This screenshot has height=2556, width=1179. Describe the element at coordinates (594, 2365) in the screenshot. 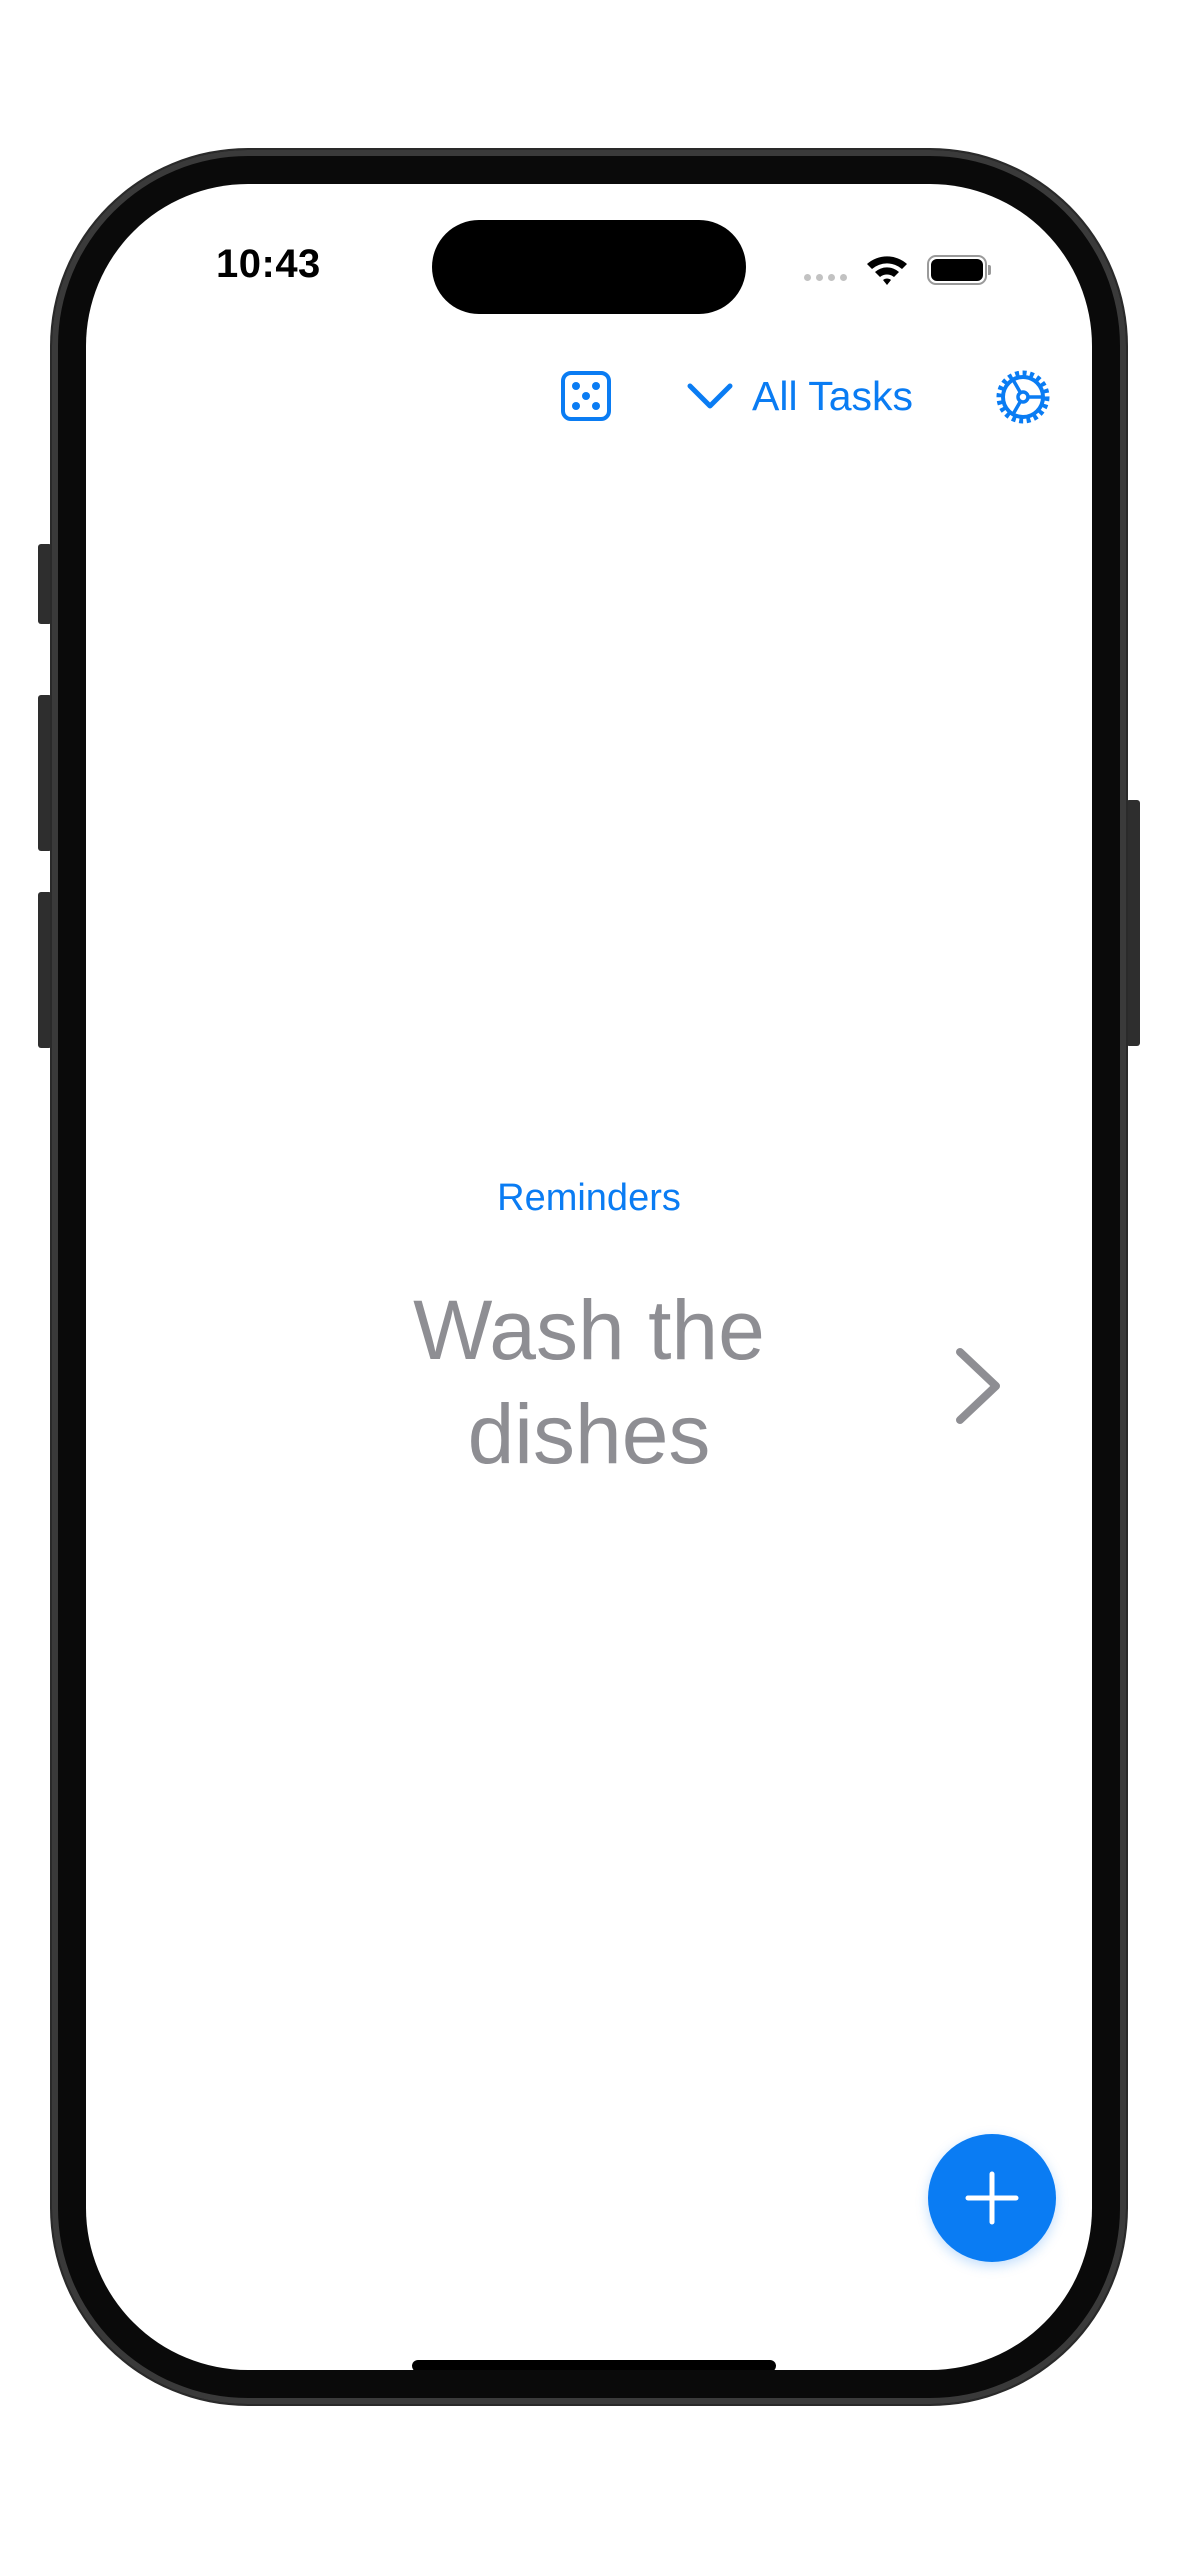

I see `home-indicator` at that location.